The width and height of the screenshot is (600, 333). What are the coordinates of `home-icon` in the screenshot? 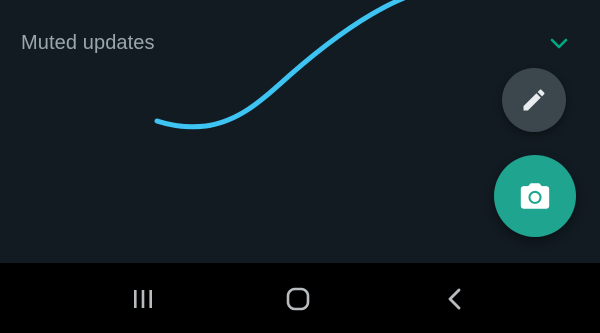 It's located at (298, 299).